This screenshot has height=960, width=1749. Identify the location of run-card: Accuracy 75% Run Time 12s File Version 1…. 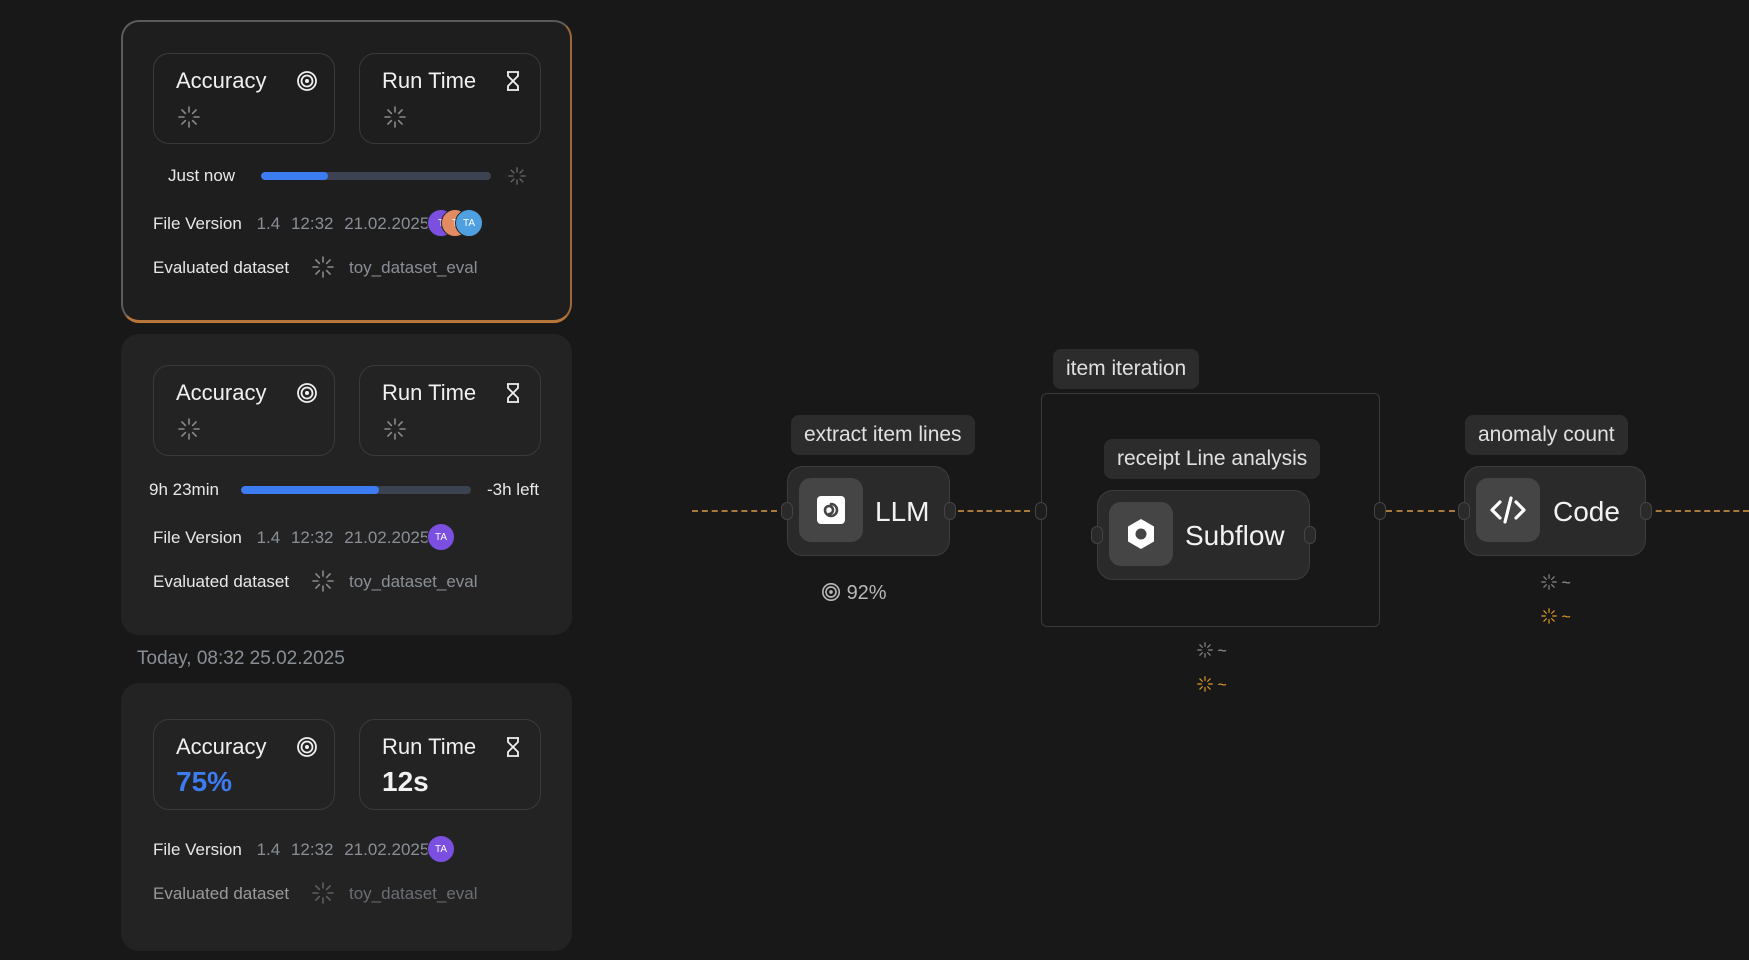
(346, 817).